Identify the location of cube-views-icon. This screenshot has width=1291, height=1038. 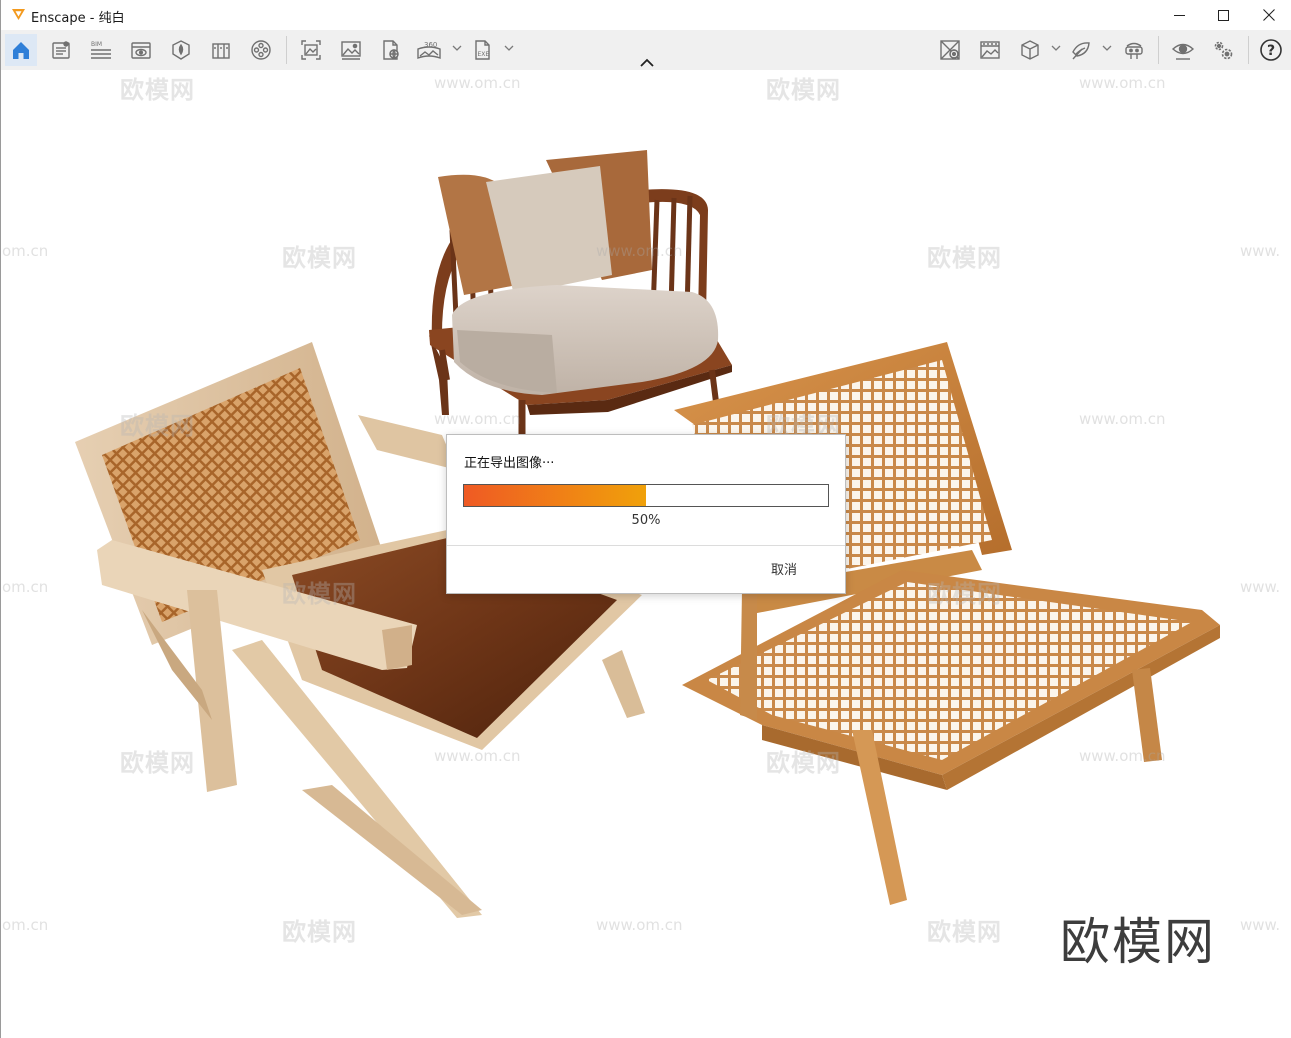
(1030, 50).